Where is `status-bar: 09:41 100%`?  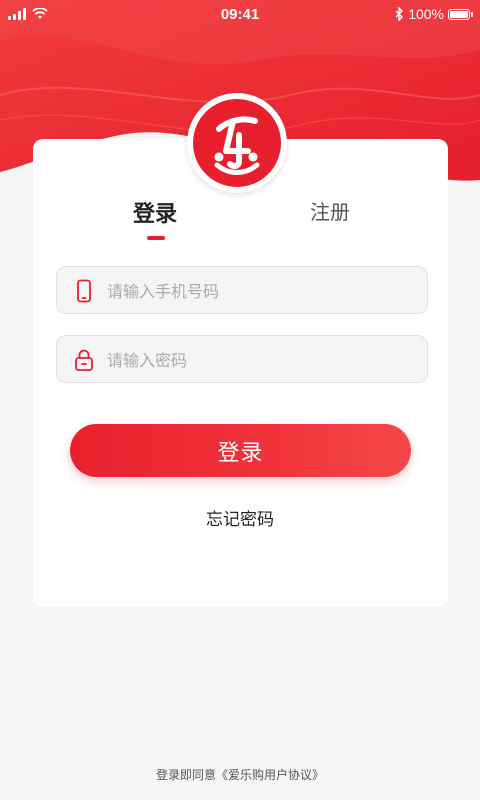
status-bar: 09:41 100% is located at coordinates (240, 16).